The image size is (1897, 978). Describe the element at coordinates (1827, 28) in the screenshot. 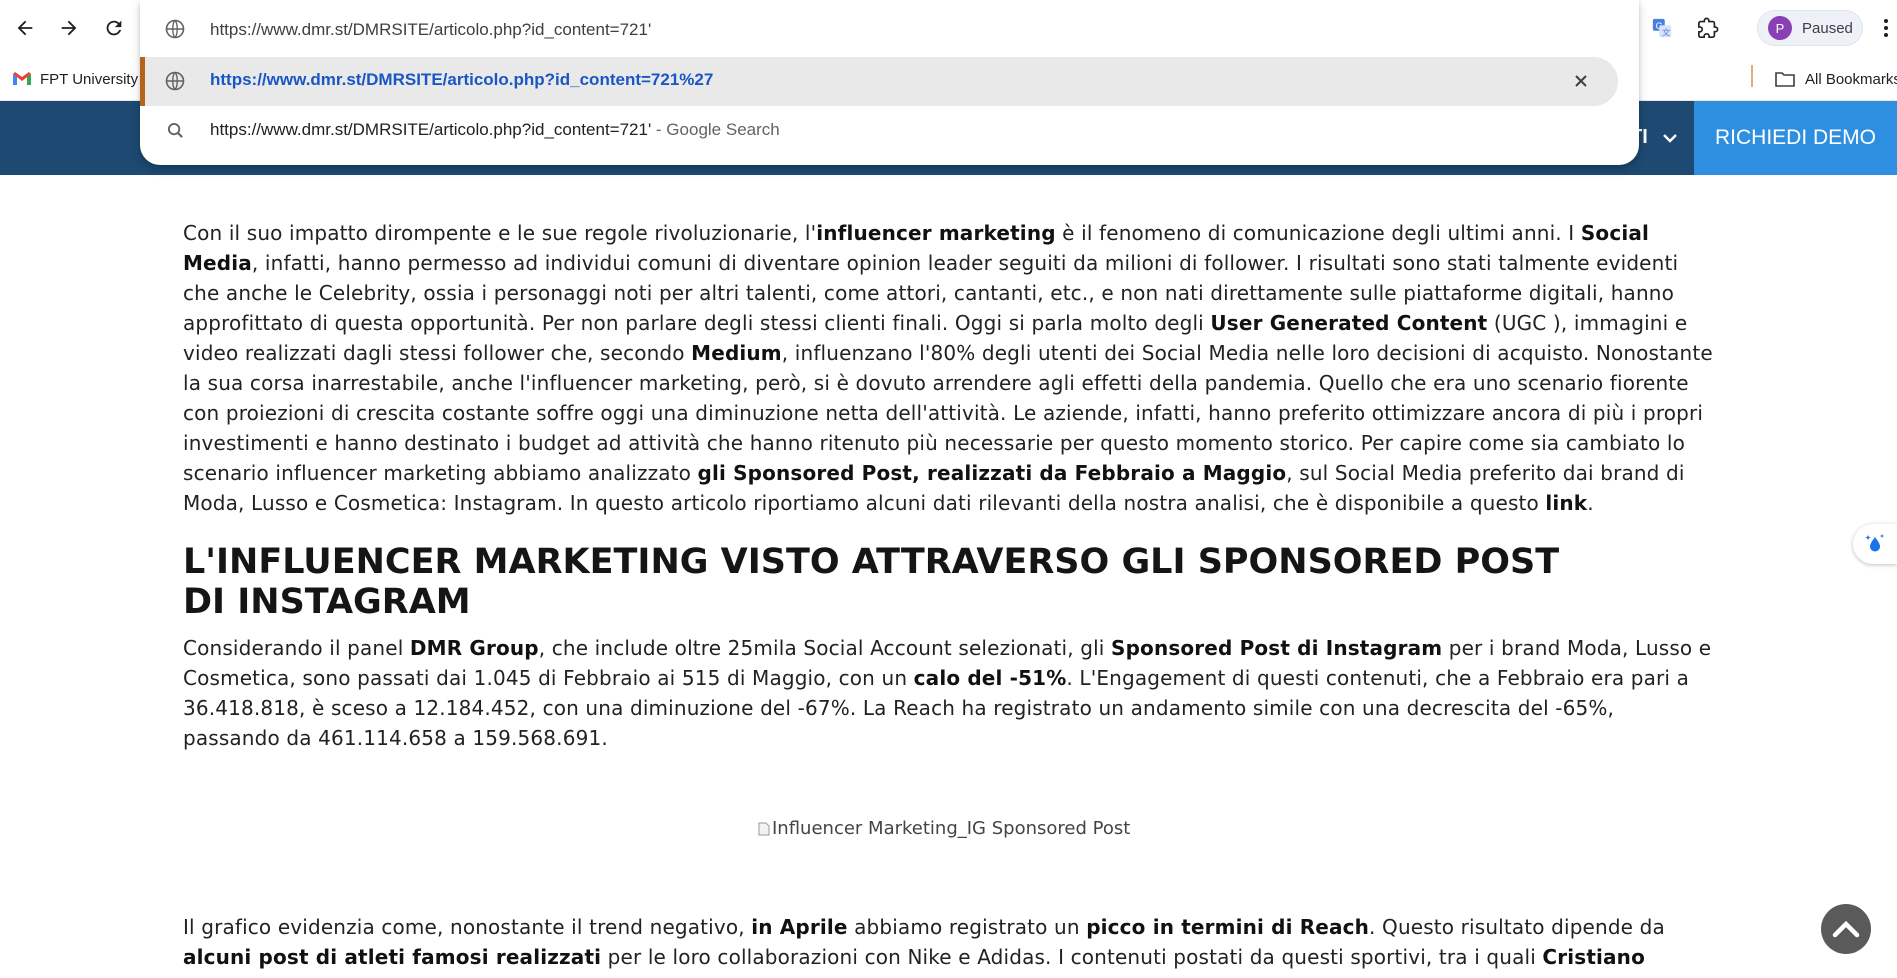

I see `profile-status: Paused` at that location.